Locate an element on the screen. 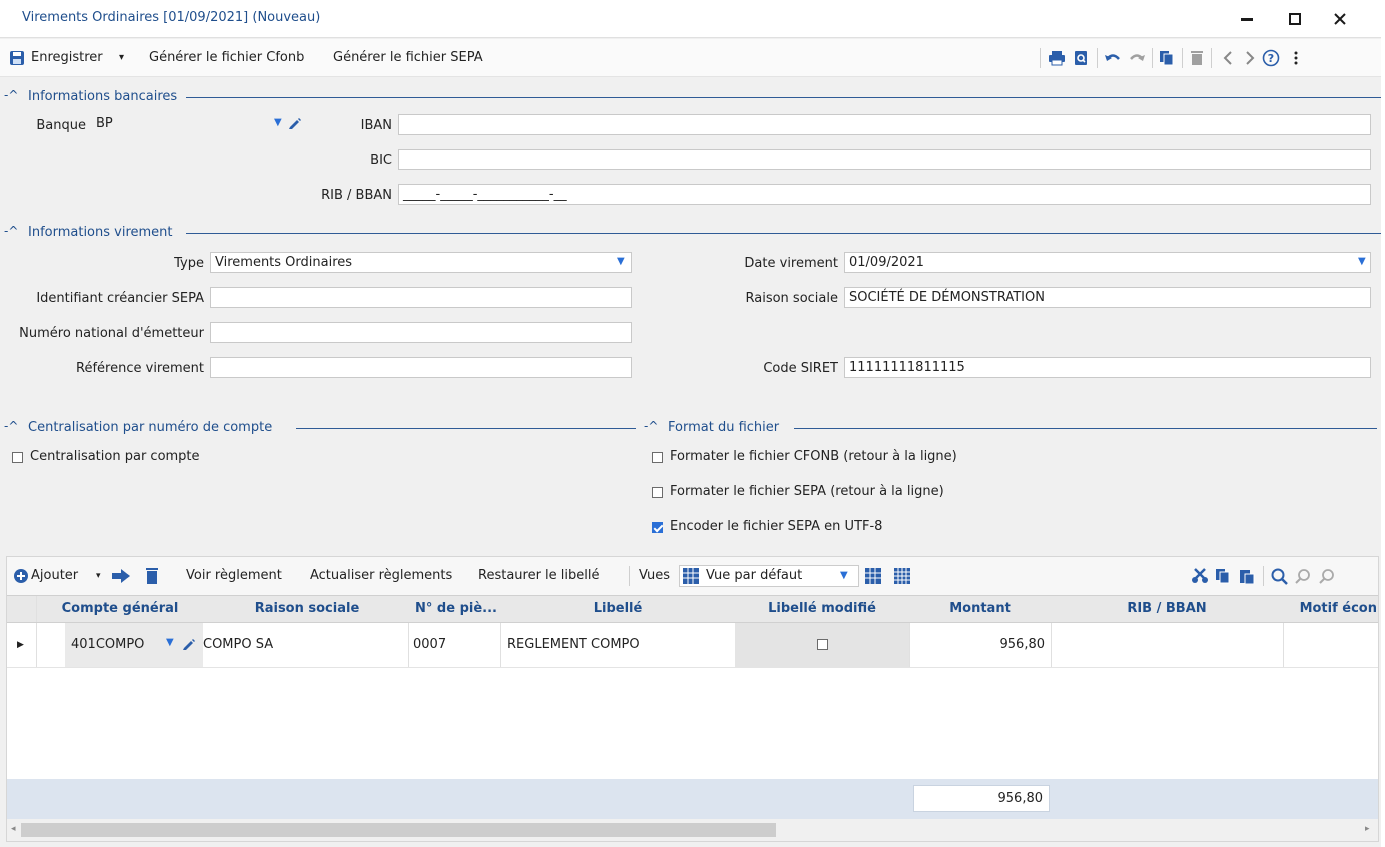 The width and height of the screenshot is (1385, 847). type-label: Type is located at coordinates (189, 263).